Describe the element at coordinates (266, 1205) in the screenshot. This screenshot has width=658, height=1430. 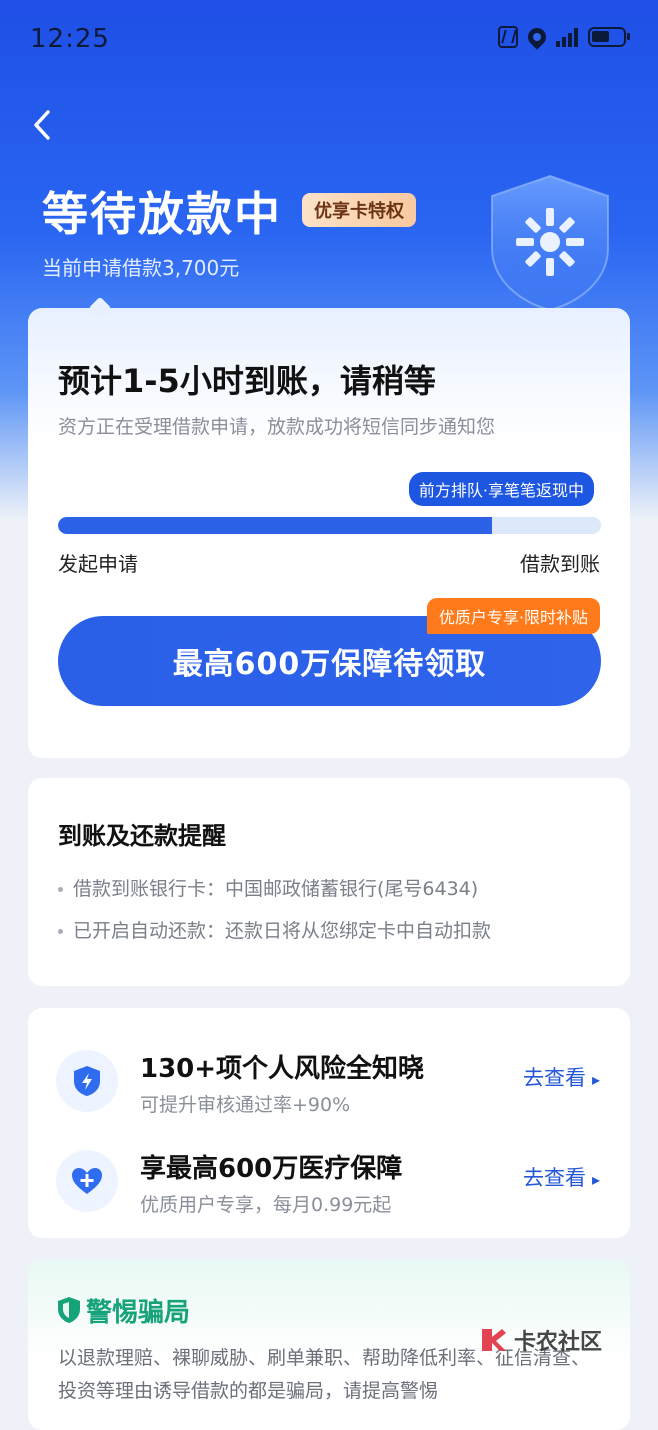
I see `feature-subtitle: 优质用户专享，每月0.99元起` at that location.